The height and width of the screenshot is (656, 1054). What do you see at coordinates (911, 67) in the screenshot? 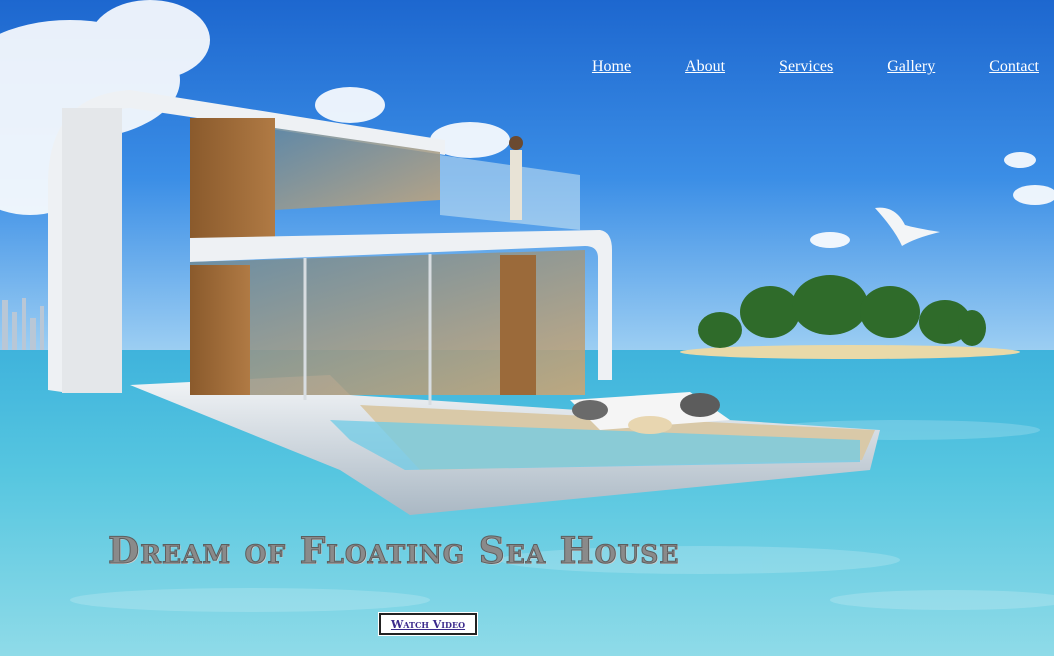
I see `nav-link-gallery: Gallery` at bounding box center [911, 67].